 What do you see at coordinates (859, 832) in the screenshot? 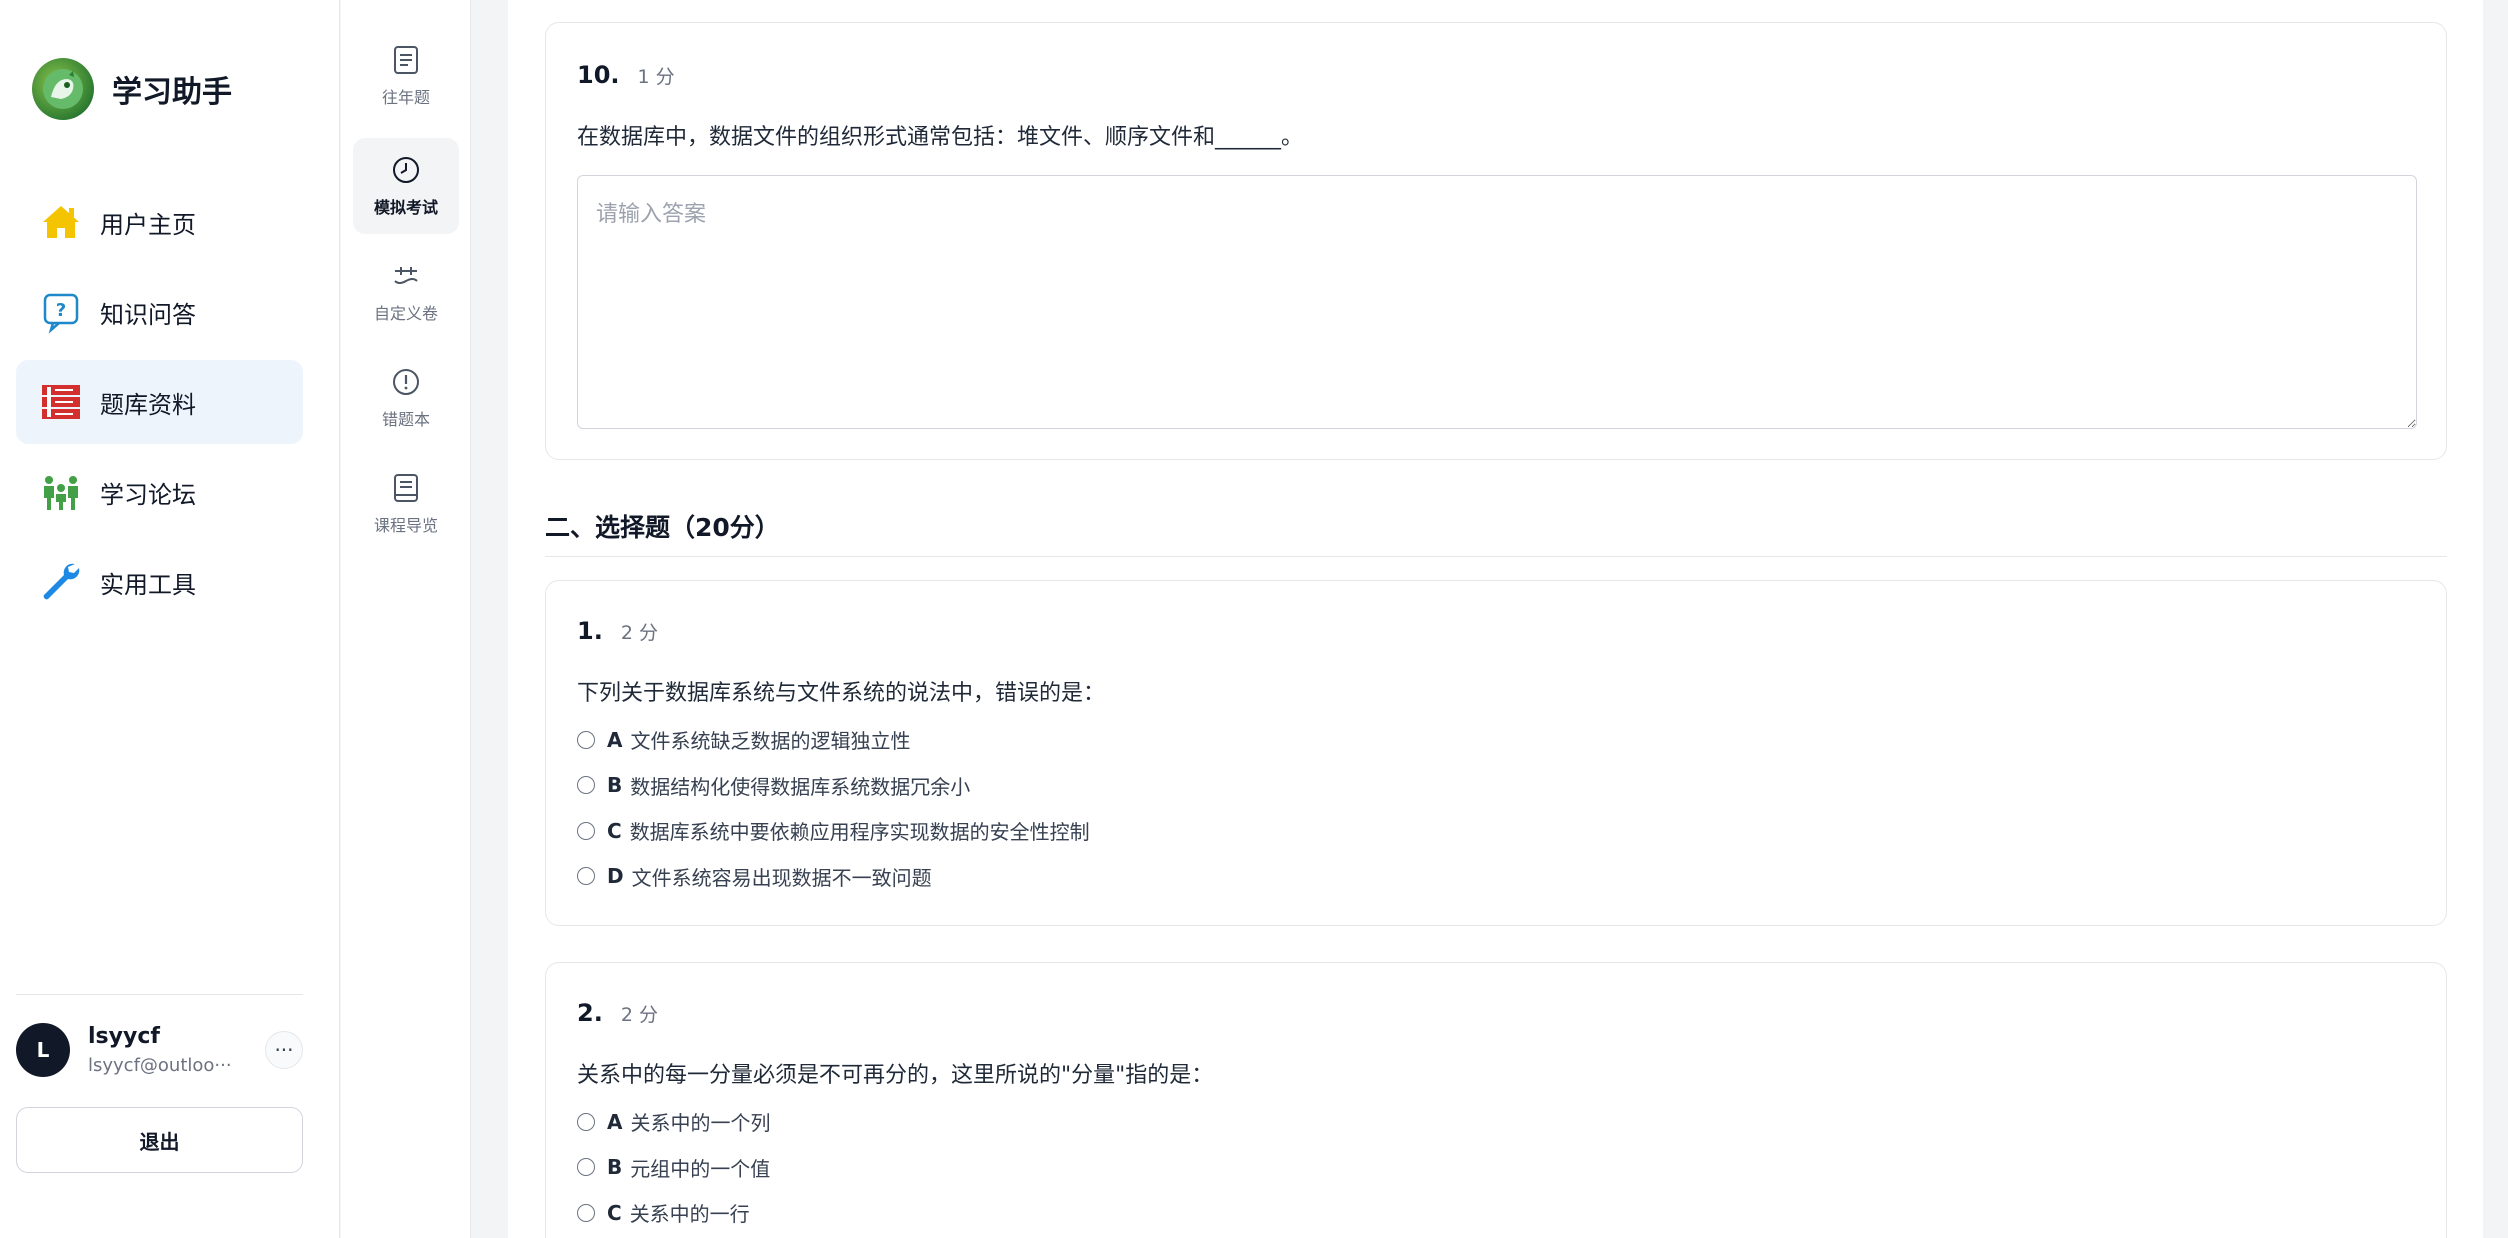
I see `option-text: 数据库系统中要依赖应用程序实现数据的安全性控制` at bounding box center [859, 832].